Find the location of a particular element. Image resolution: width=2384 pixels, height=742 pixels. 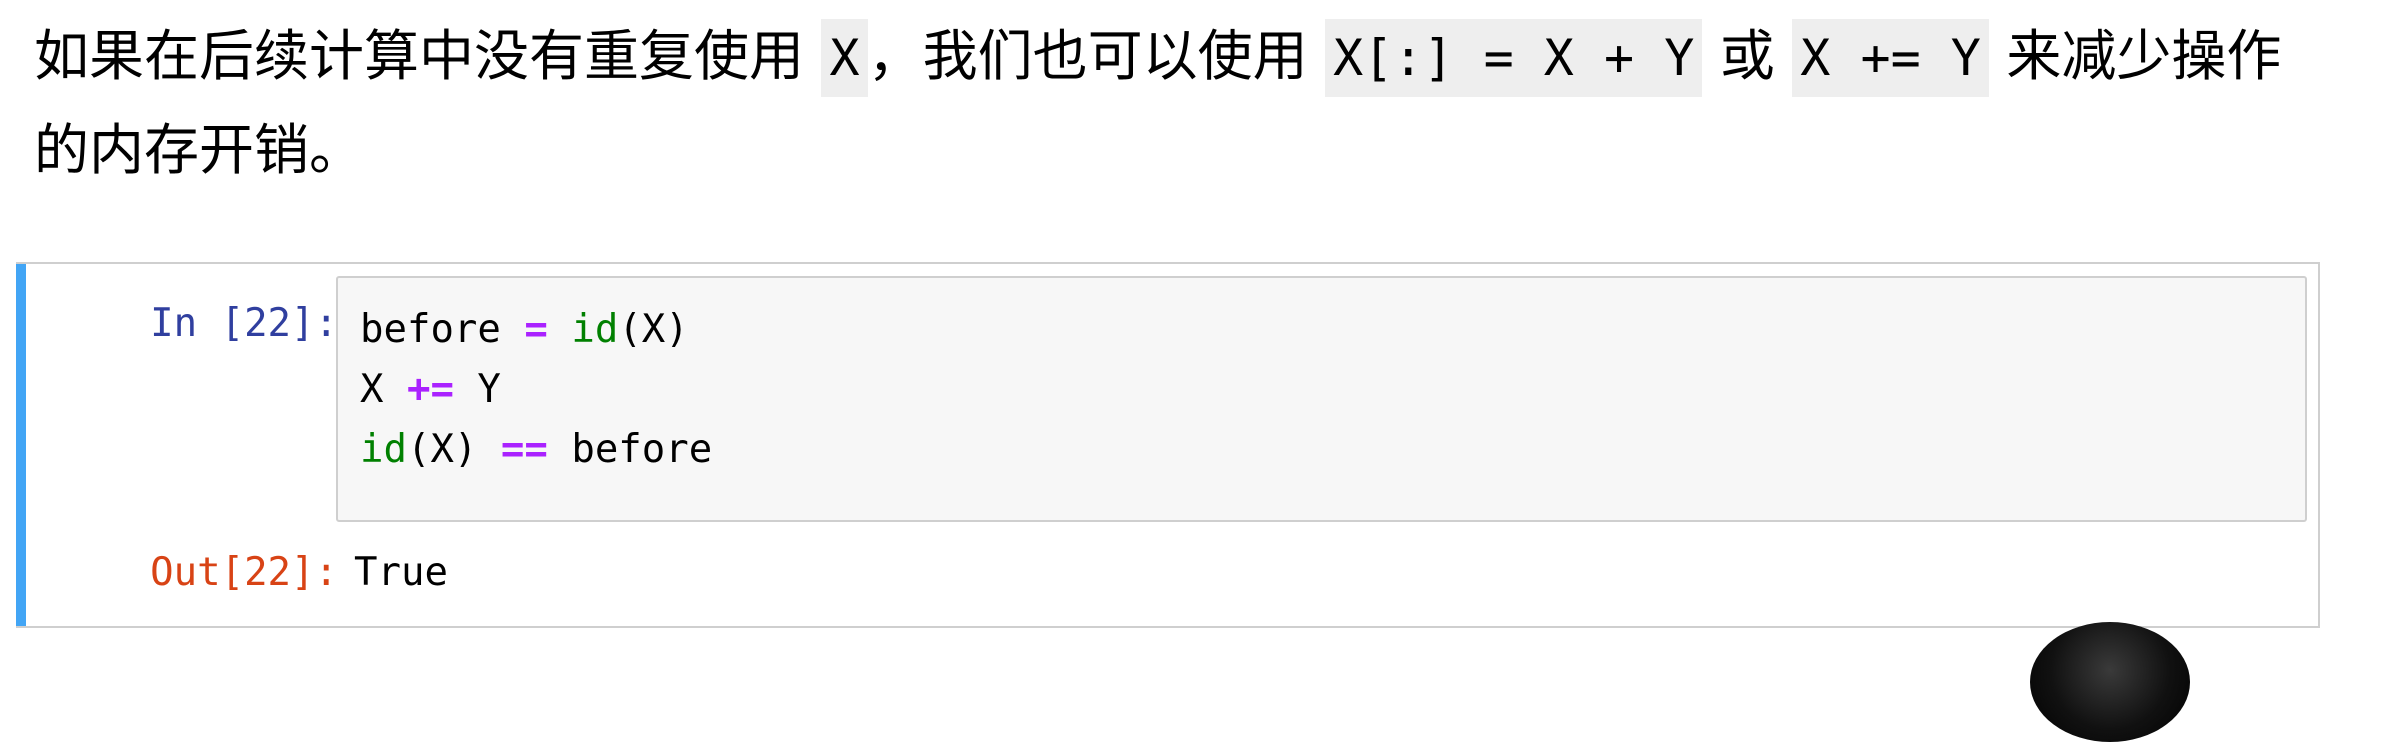

code-operator: += is located at coordinates (430, 389).